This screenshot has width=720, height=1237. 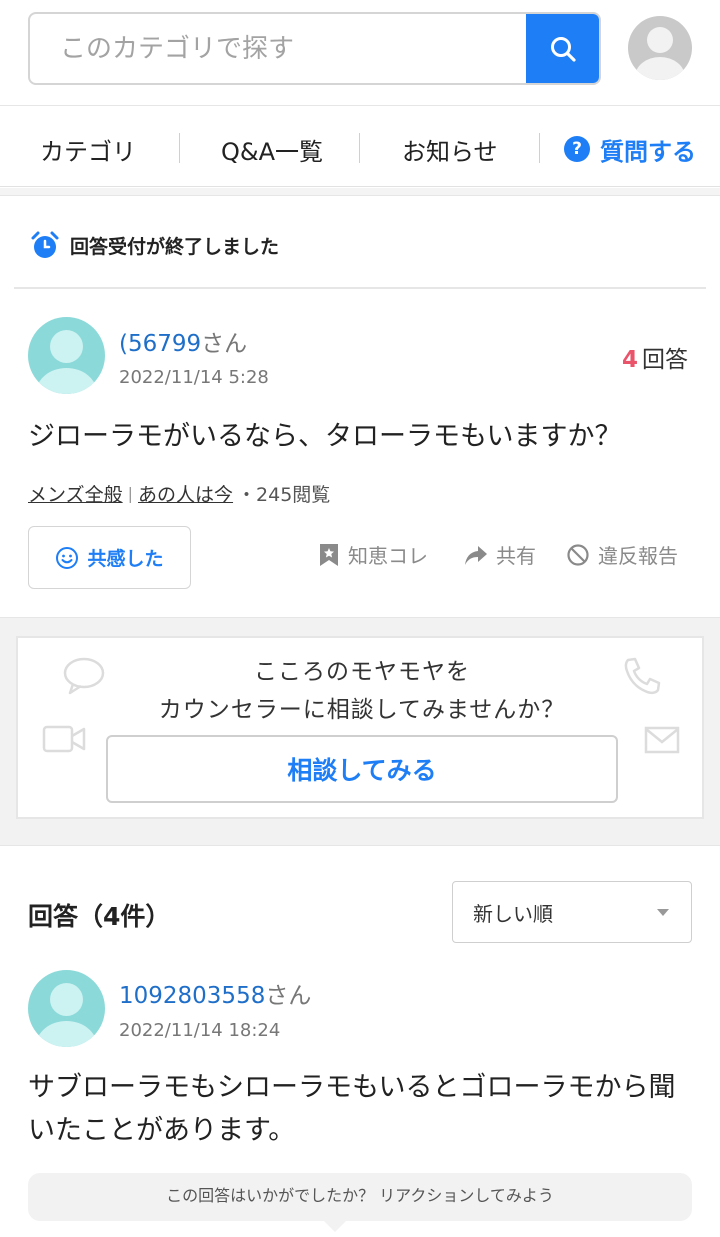 What do you see at coordinates (476, 555) in the screenshot?
I see `share-arrow-icon` at bounding box center [476, 555].